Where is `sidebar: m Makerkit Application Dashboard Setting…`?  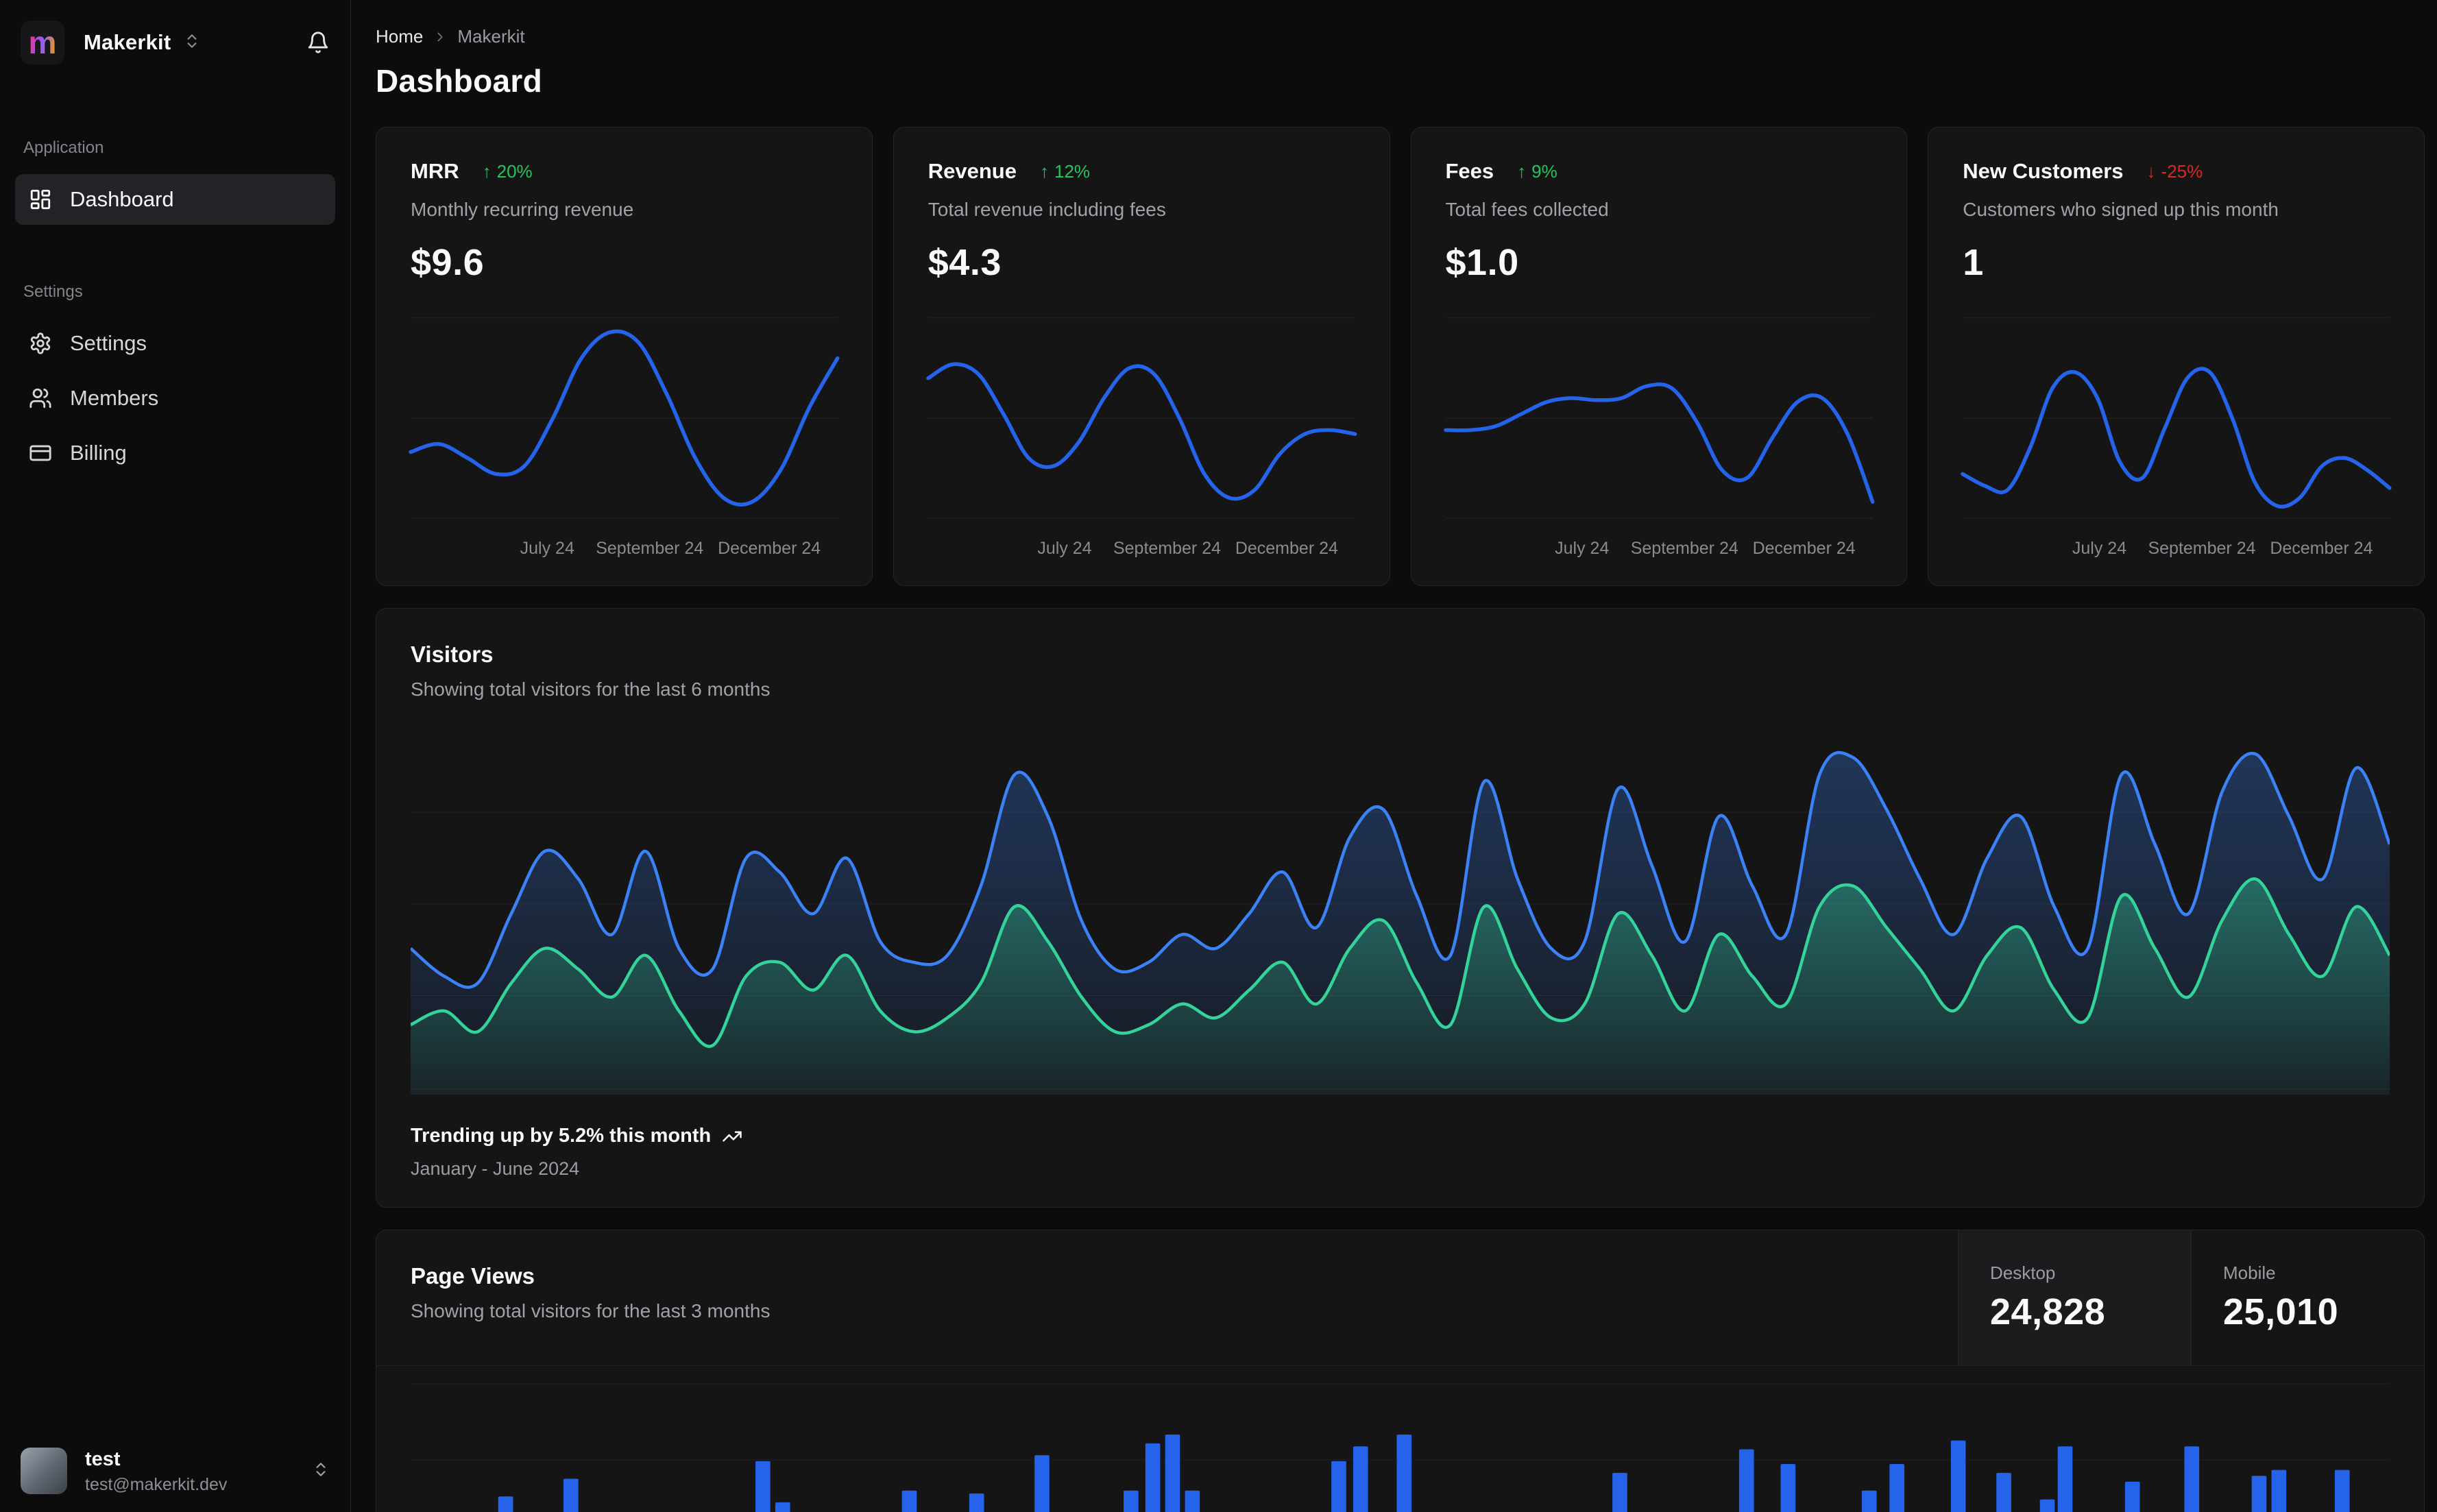 sidebar: m Makerkit Application Dashboard Setting… is located at coordinates (176, 756).